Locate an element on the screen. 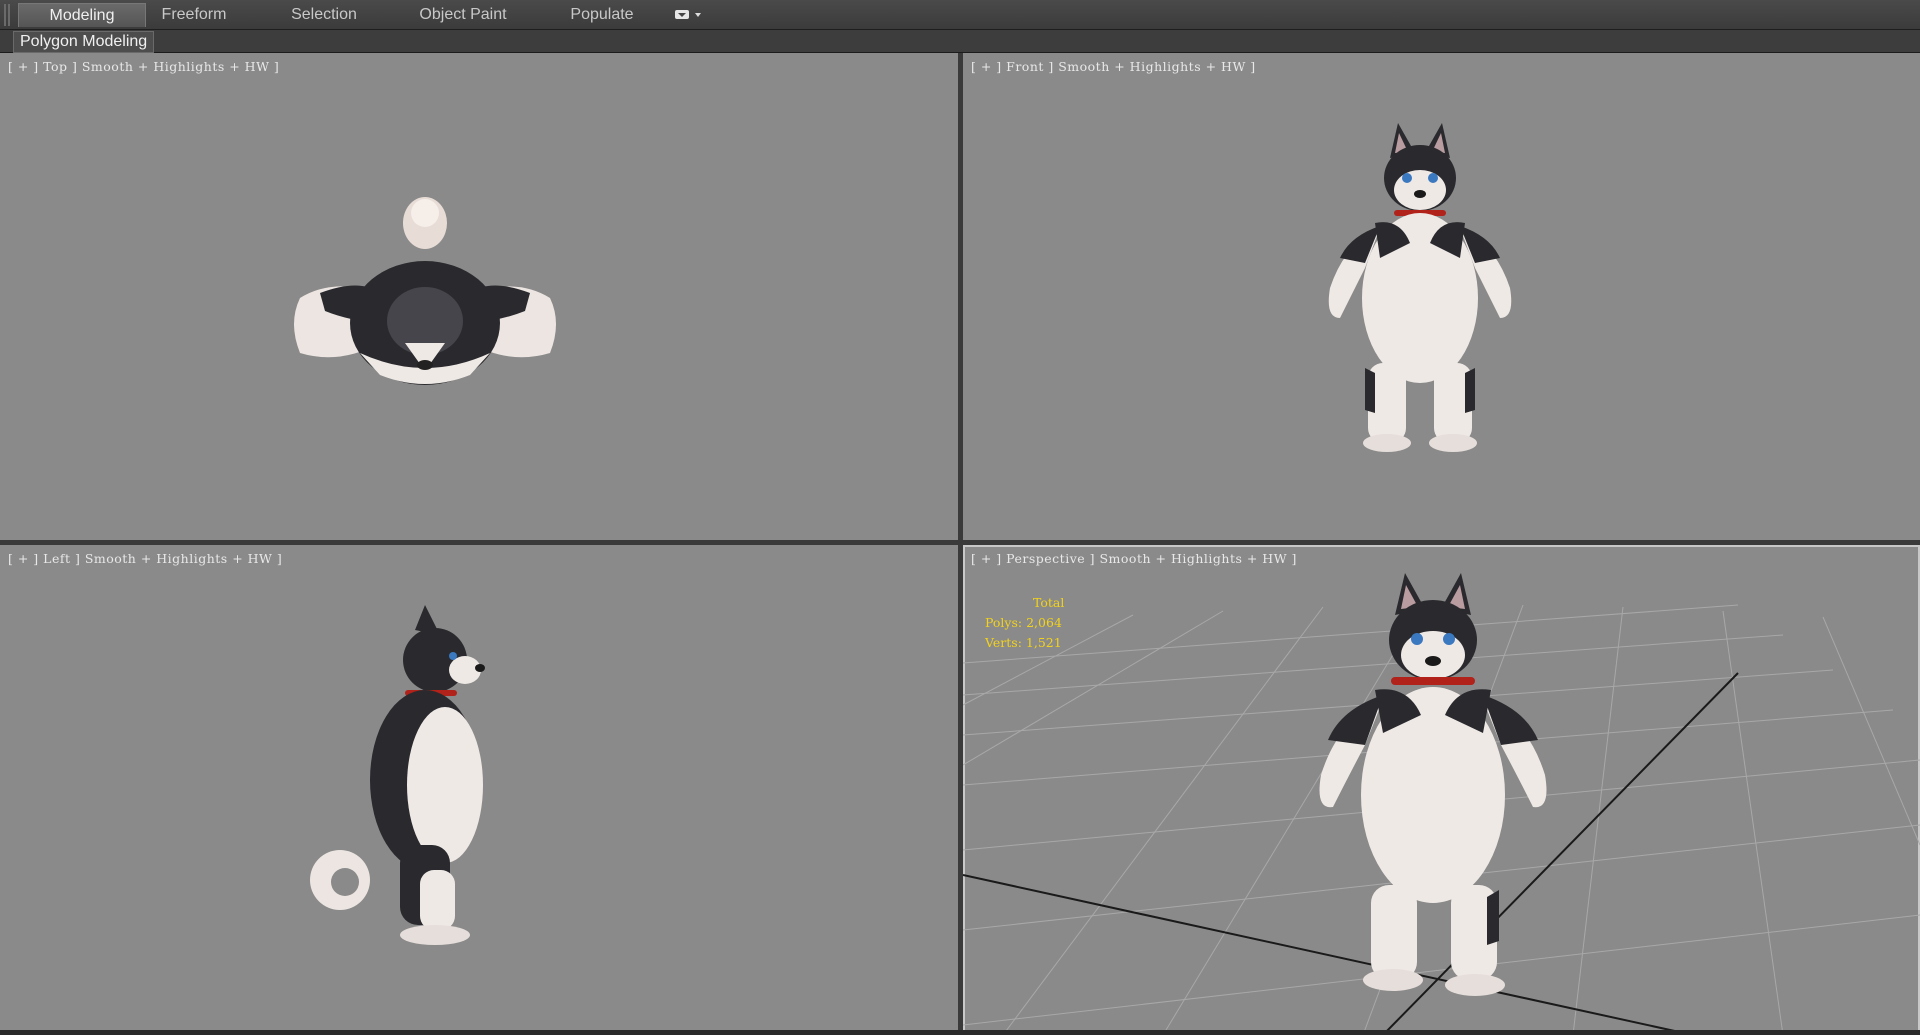 The height and width of the screenshot is (1035, 1920). panel-polygon-modeling: Polygon Modeling is located at coordinates (84, 42).